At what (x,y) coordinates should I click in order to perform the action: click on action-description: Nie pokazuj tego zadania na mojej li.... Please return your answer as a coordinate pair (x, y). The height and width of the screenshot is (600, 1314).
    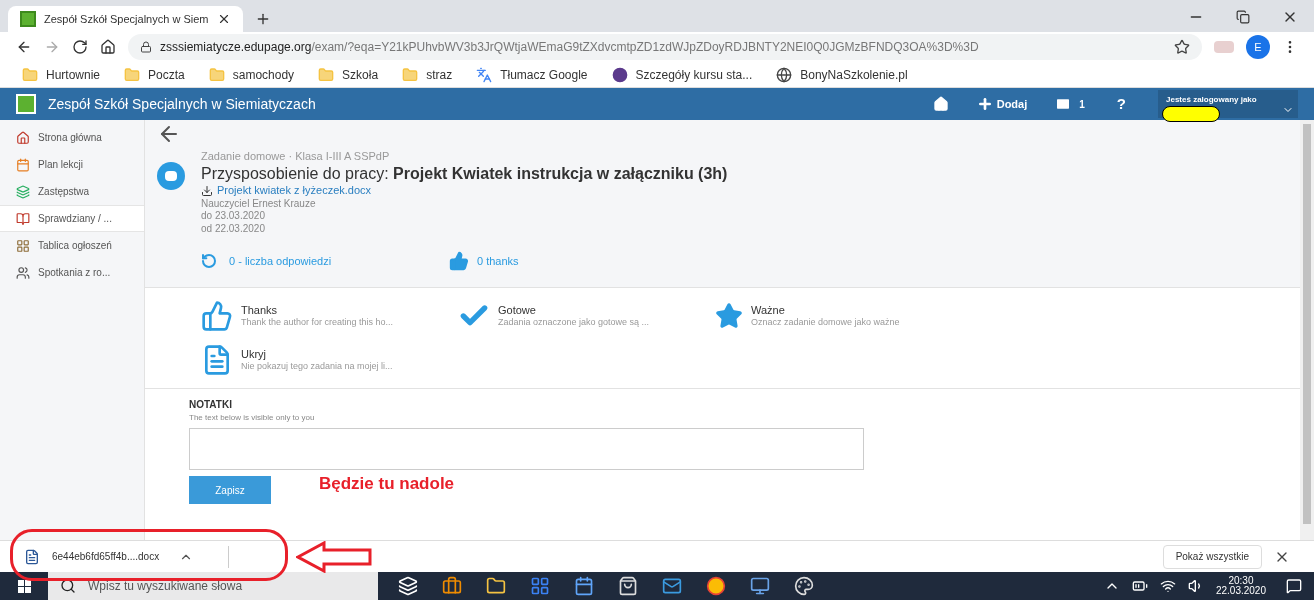
    Looking at the image, I should click on (317, 367).